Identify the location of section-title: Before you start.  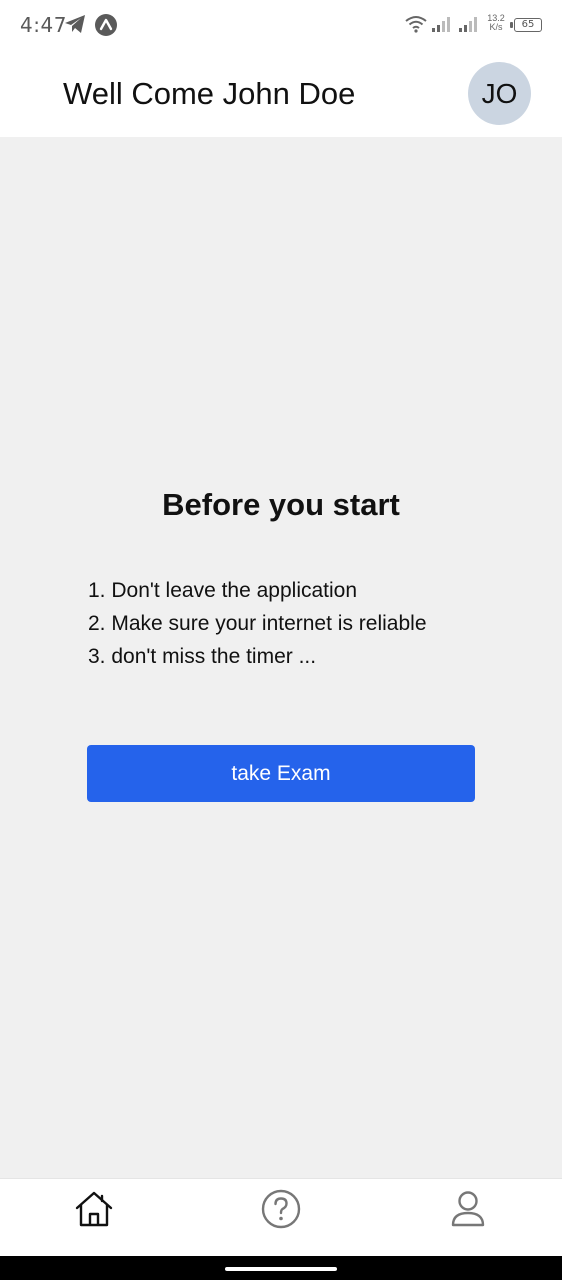
(281, 504).